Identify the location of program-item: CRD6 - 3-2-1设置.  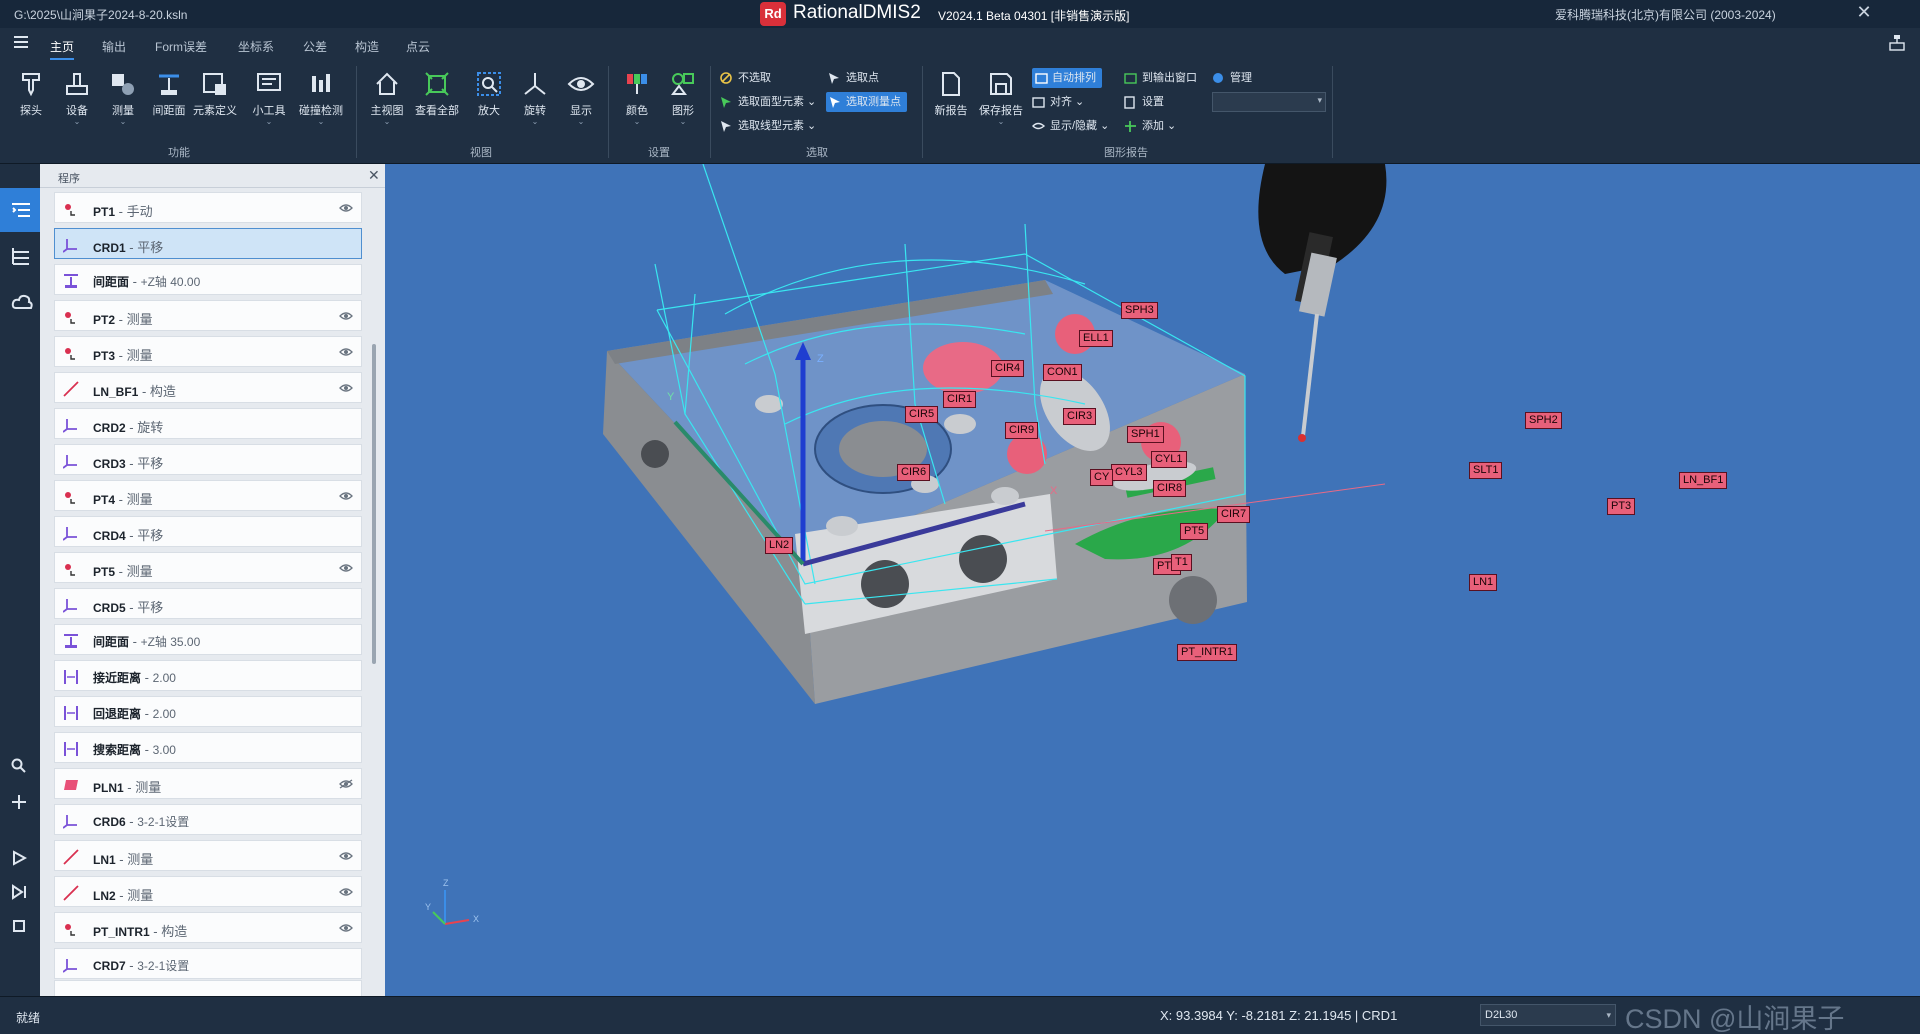
(208, 819).